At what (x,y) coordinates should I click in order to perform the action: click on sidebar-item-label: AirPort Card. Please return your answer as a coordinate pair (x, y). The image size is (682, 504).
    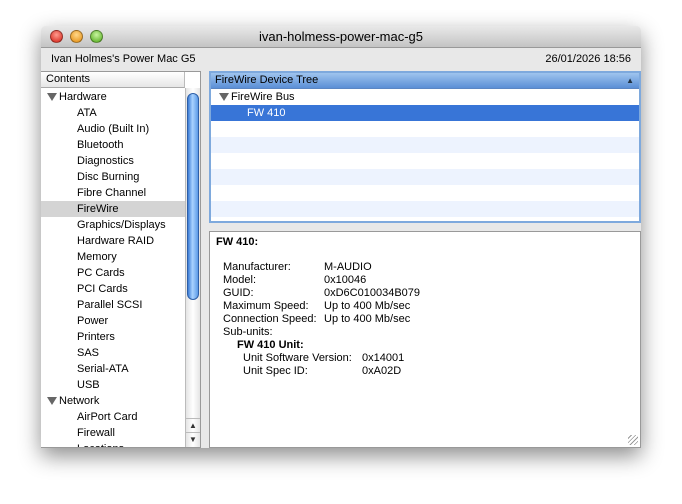
    Looking at the image, I should click on (107, 417).